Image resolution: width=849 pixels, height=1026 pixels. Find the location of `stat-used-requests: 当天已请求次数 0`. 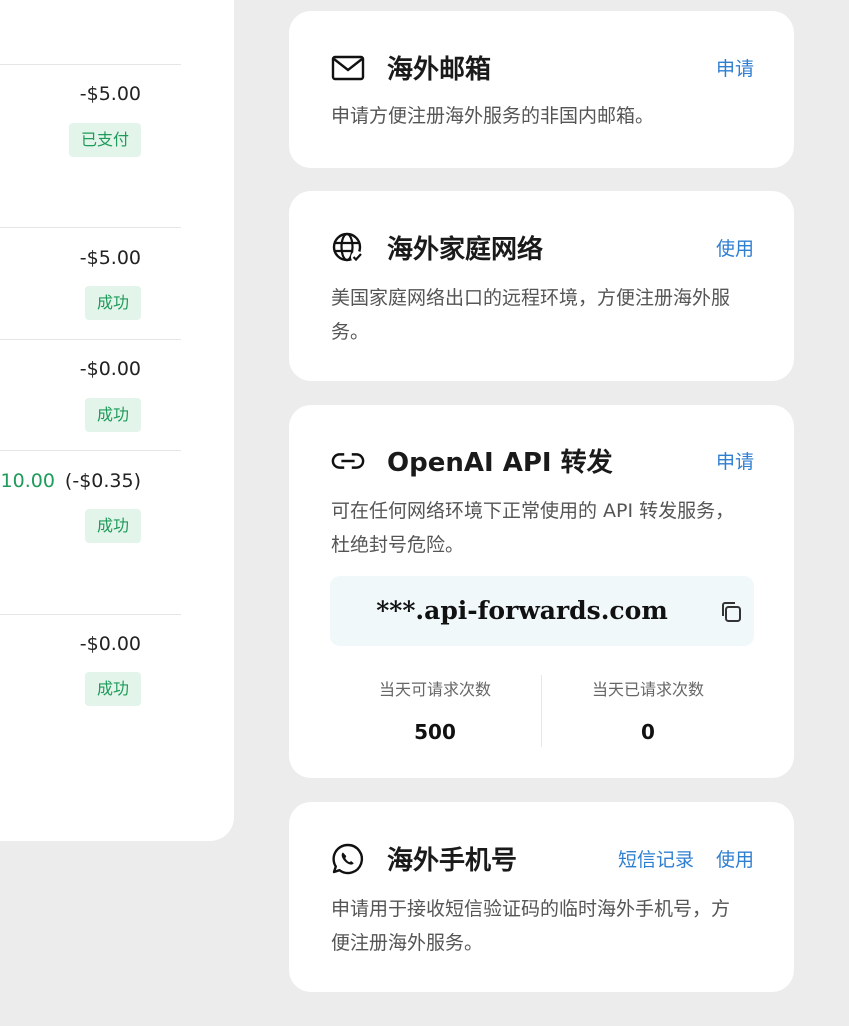

stat-used-requests: 当天已请求次数 0 is located at coordinates (648, 710).